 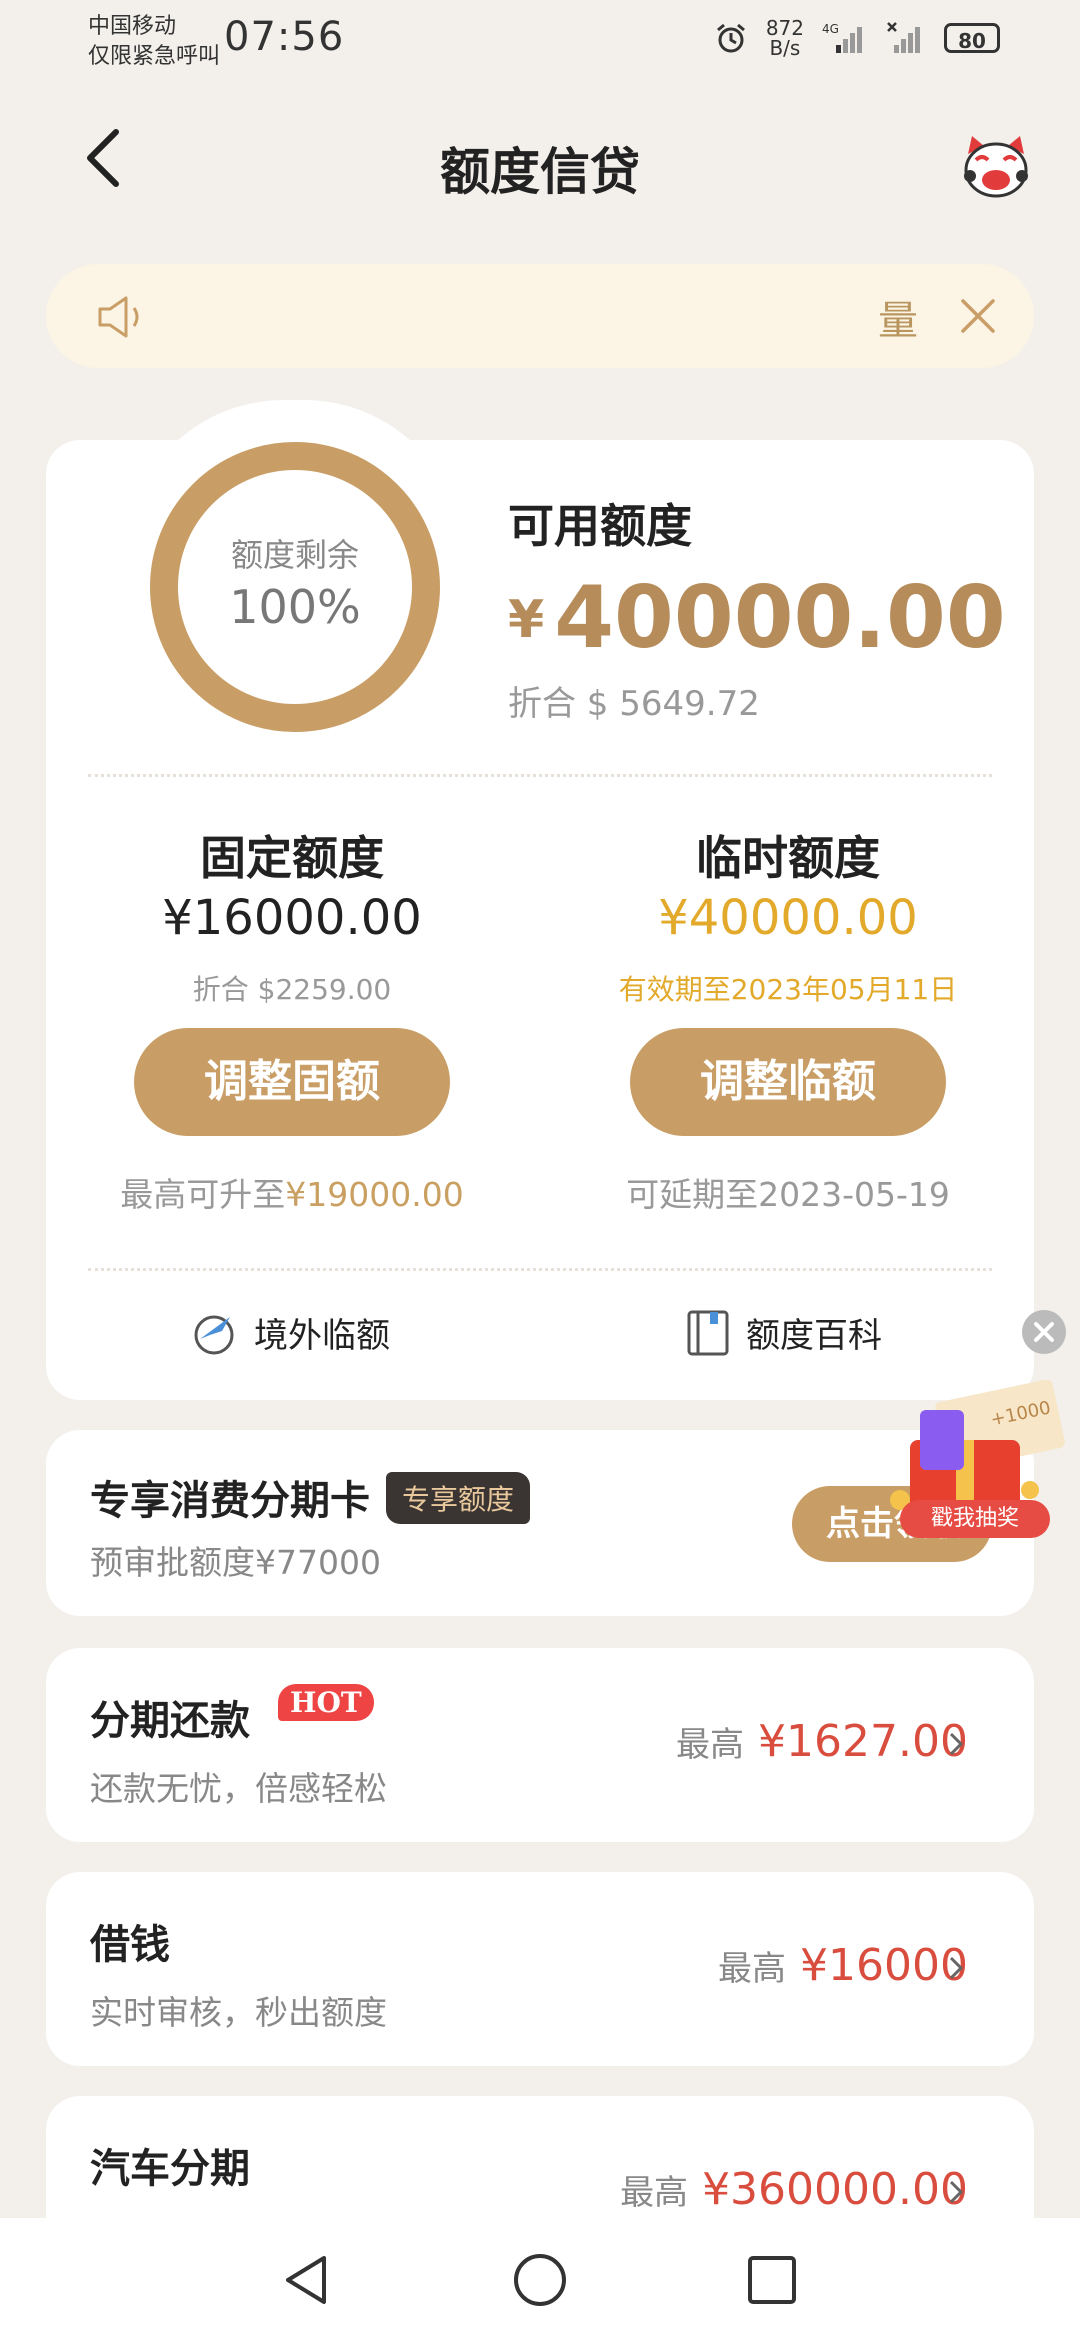 I want to click on nav-home-icon, so click(x=540, y=2280).